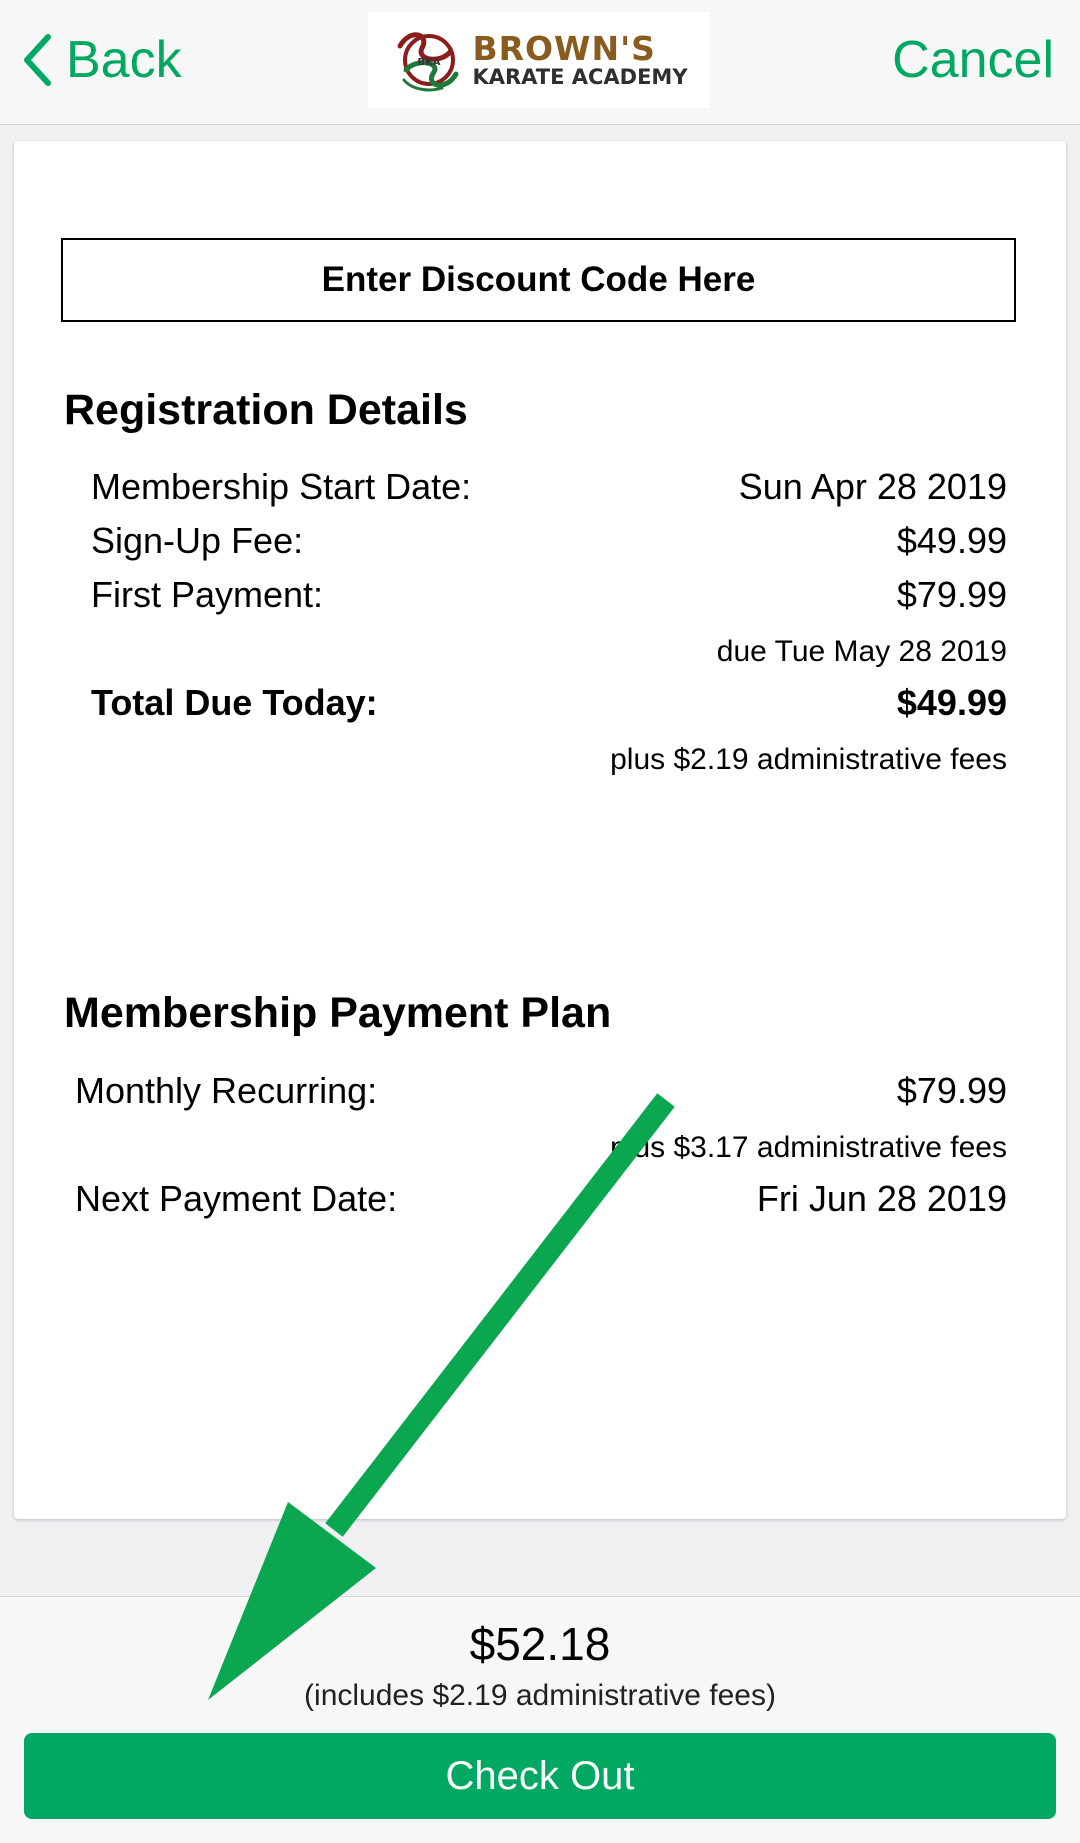 The image size is (1080, 1843). Describe the element at coordinates (234, 702) in the screenshot. I see `total-due-label: Total Due Today:` at that location.